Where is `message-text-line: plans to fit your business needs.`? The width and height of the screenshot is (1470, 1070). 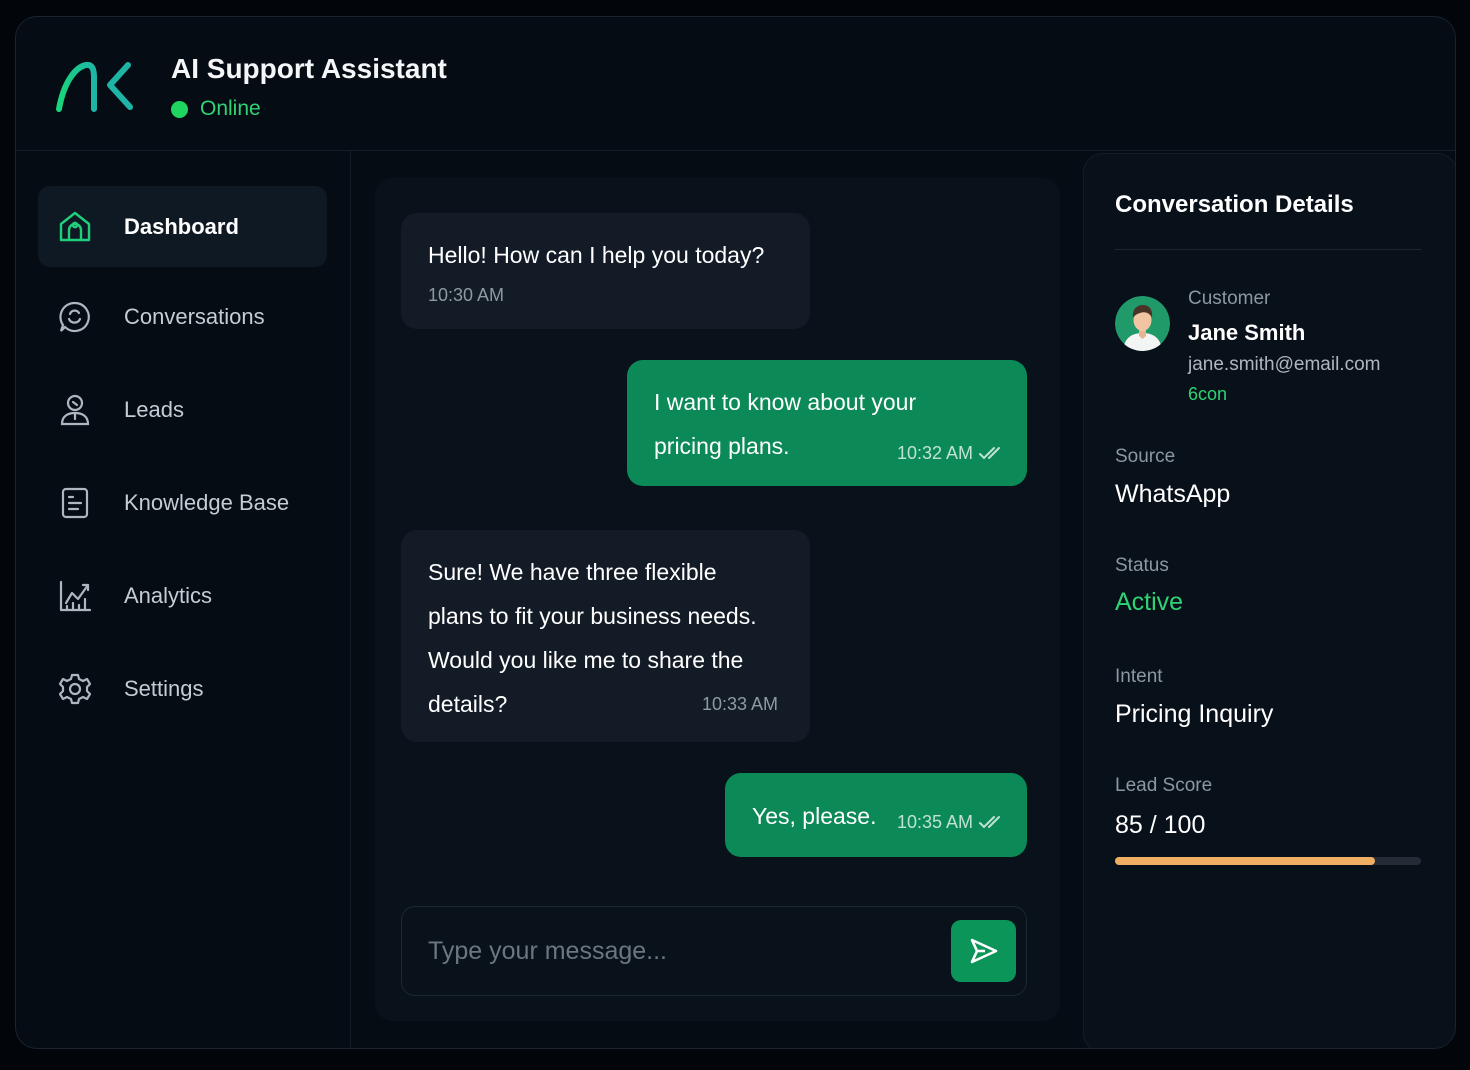 message-text-line: plans to fit your business needs. is located at coordinates (592, 616).